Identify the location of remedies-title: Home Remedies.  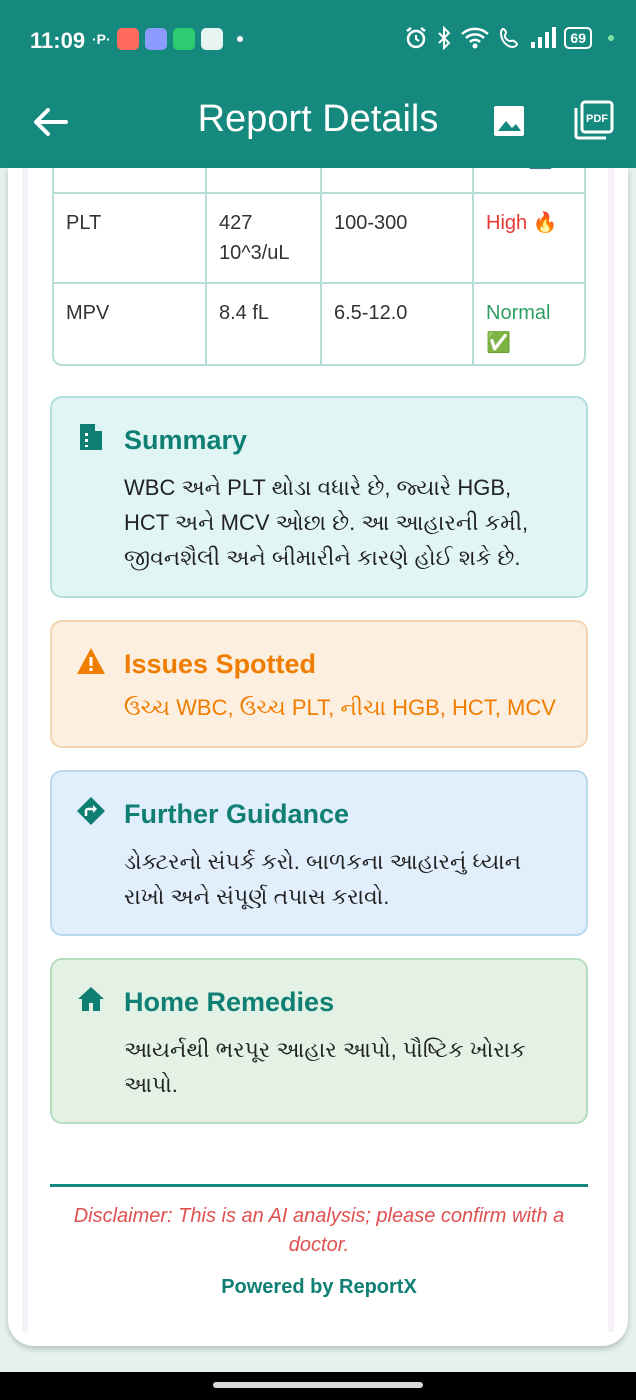
(229, 1002).